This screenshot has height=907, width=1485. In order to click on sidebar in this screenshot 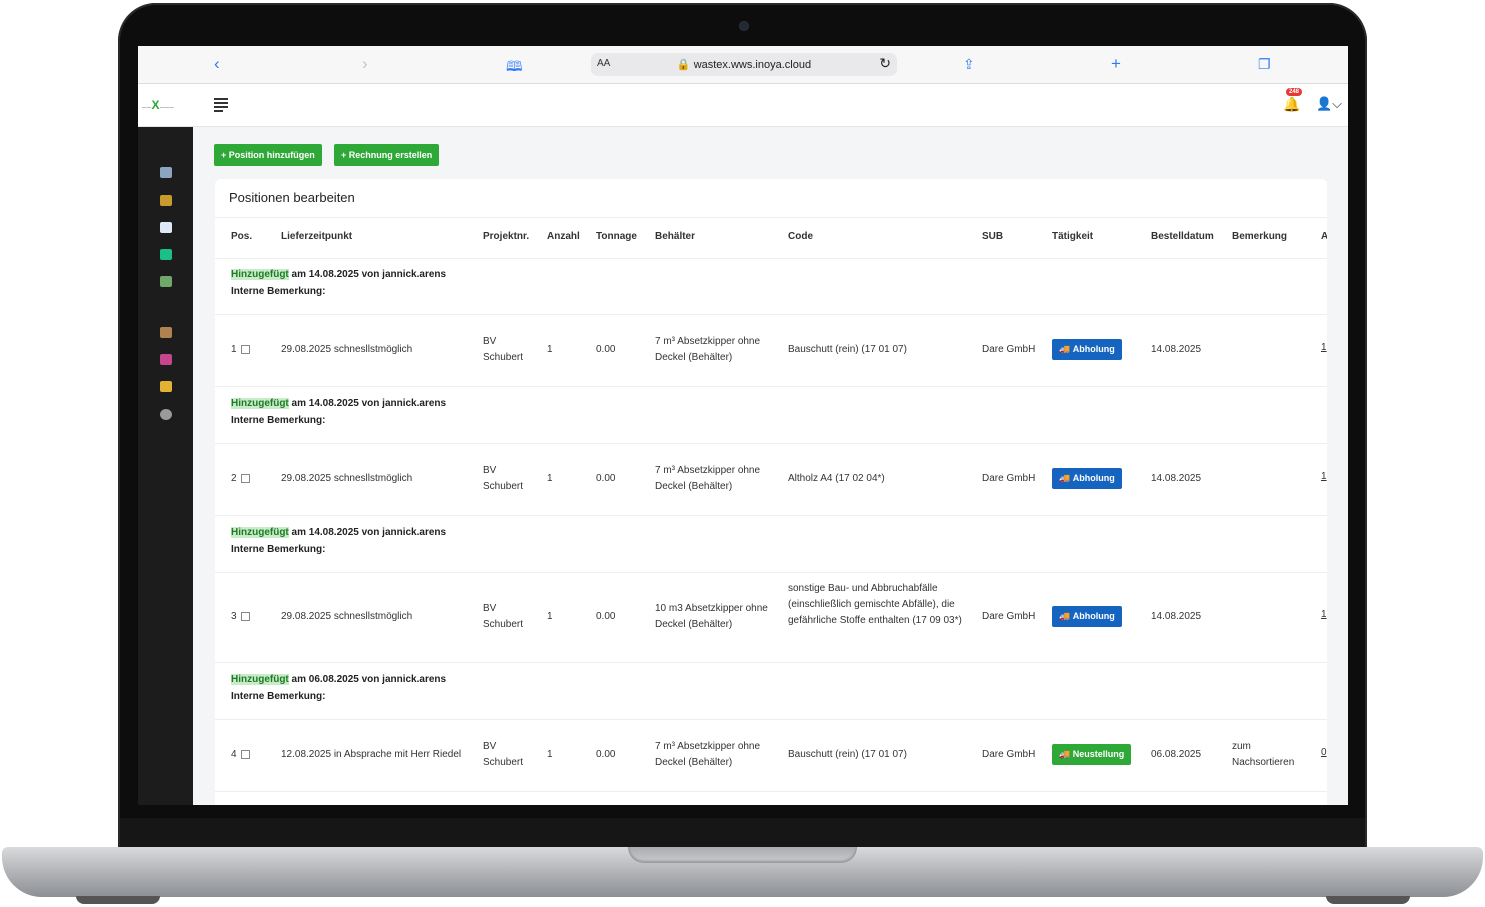, I will do `click(165, 466)`.